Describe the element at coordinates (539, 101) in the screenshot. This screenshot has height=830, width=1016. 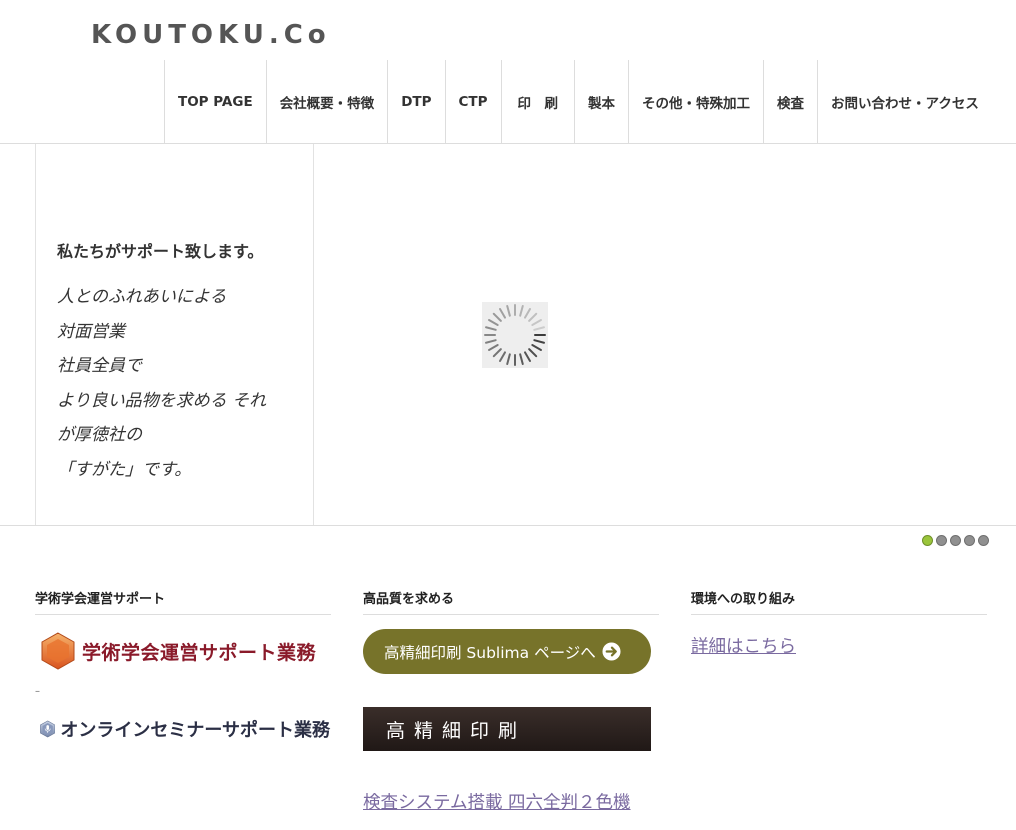
I see `nav-item-printing: 印 刷` at that location.